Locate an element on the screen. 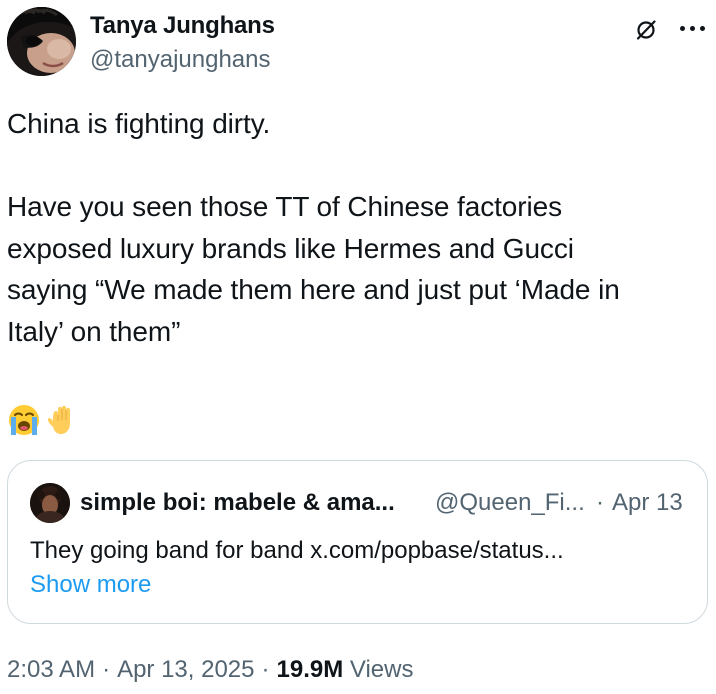  tweet-header: Tanya Junghans @tanyajunghans is located at coordinates (358, 48).